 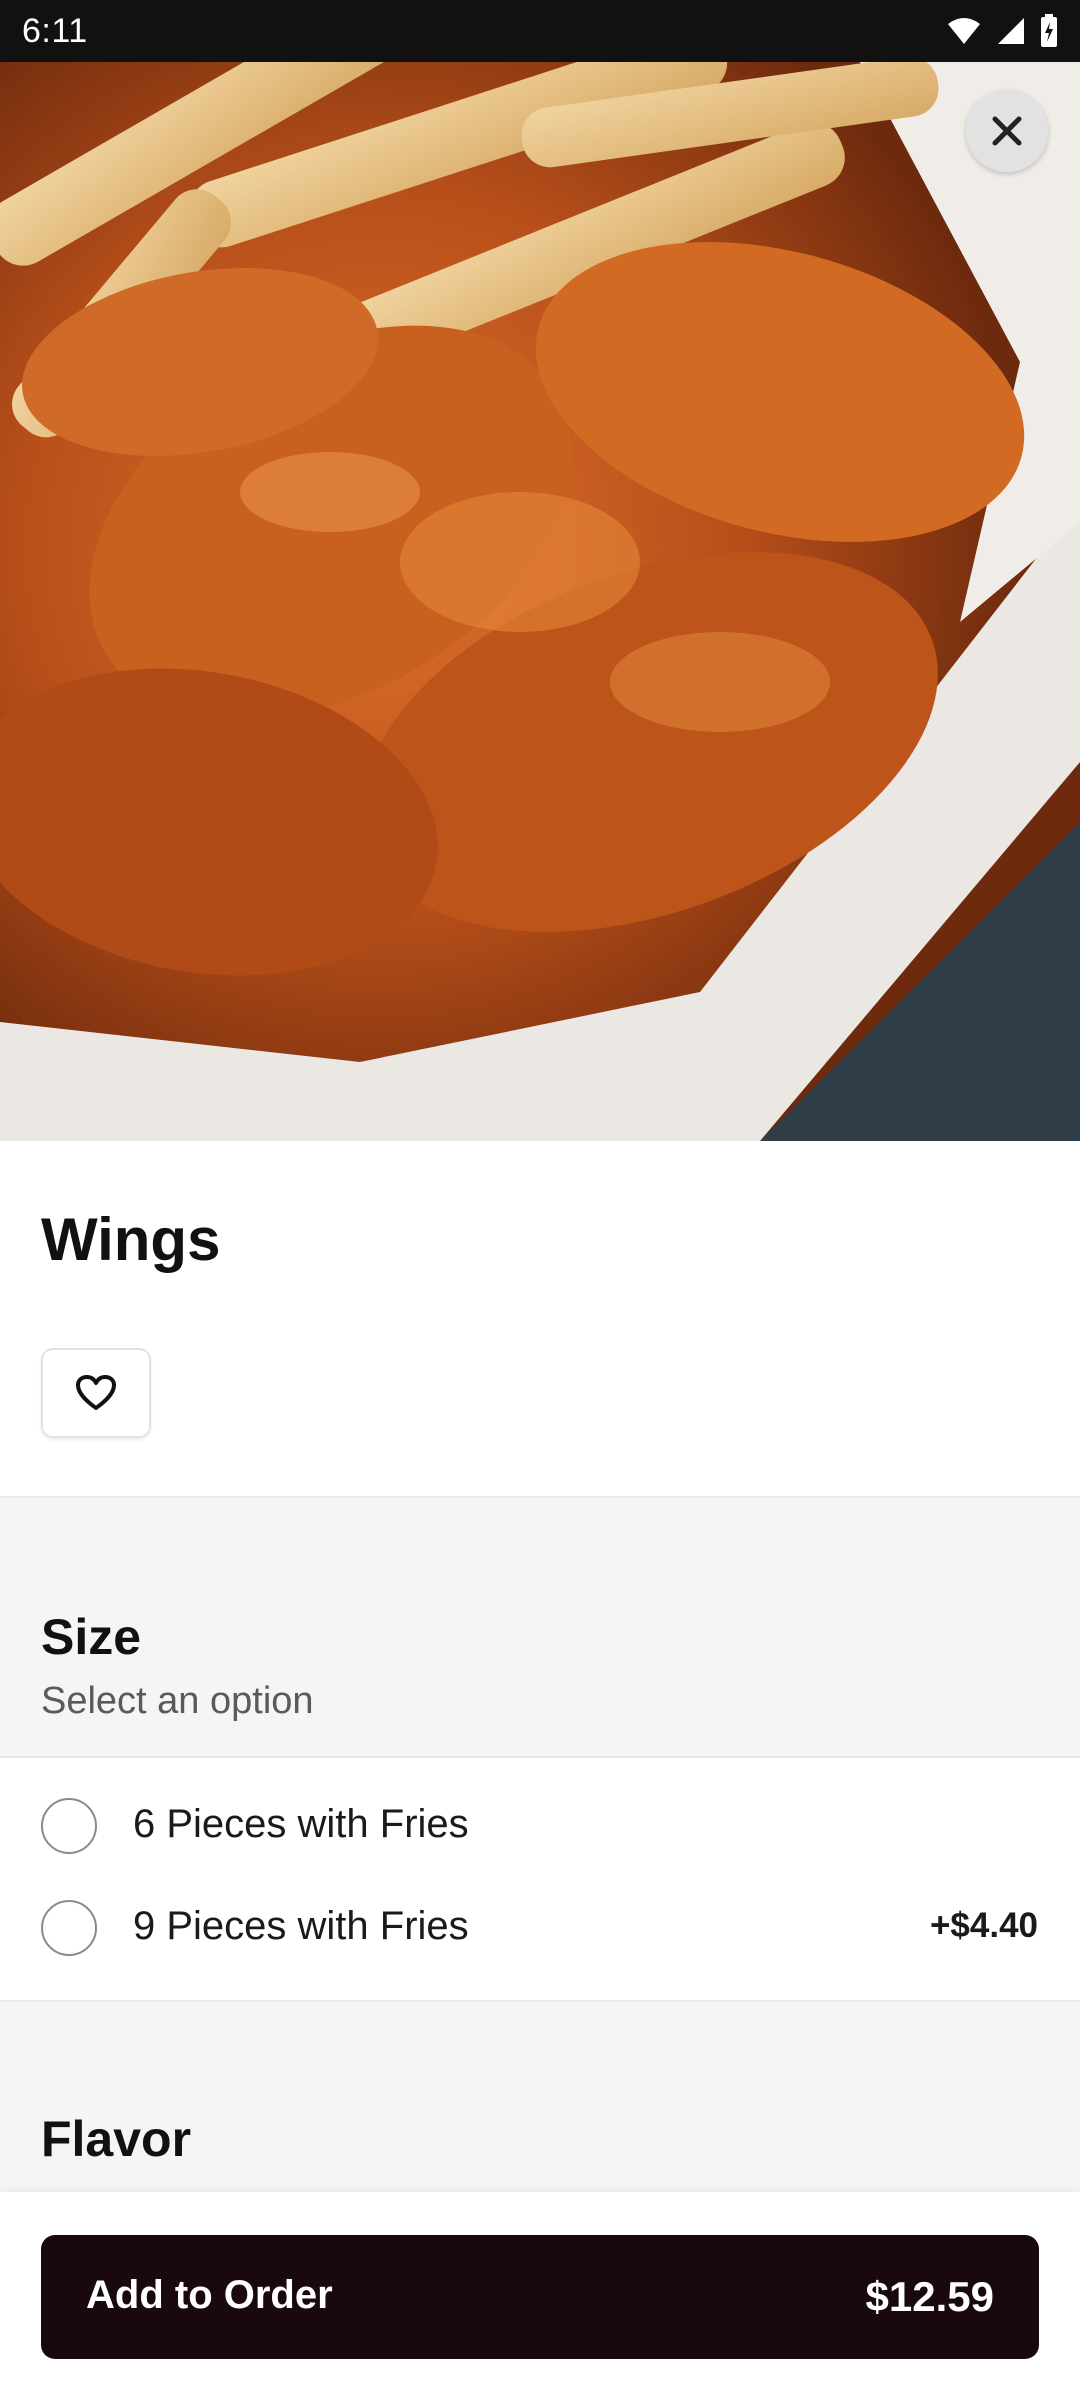 What do you see at coordinates (177, 1701) in the screenshot?
I see `size-section-subtitle: Select an option` at bounding box center [177, 1701].